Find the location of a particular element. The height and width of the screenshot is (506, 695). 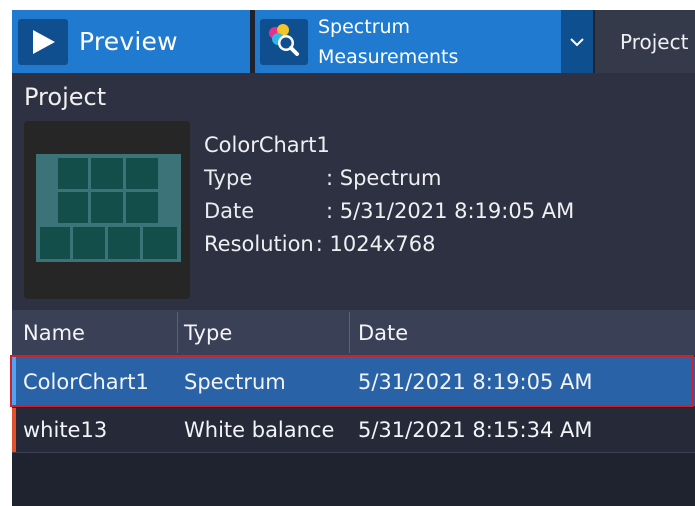

preview-label: Preview is located at coordinates (128, 41).